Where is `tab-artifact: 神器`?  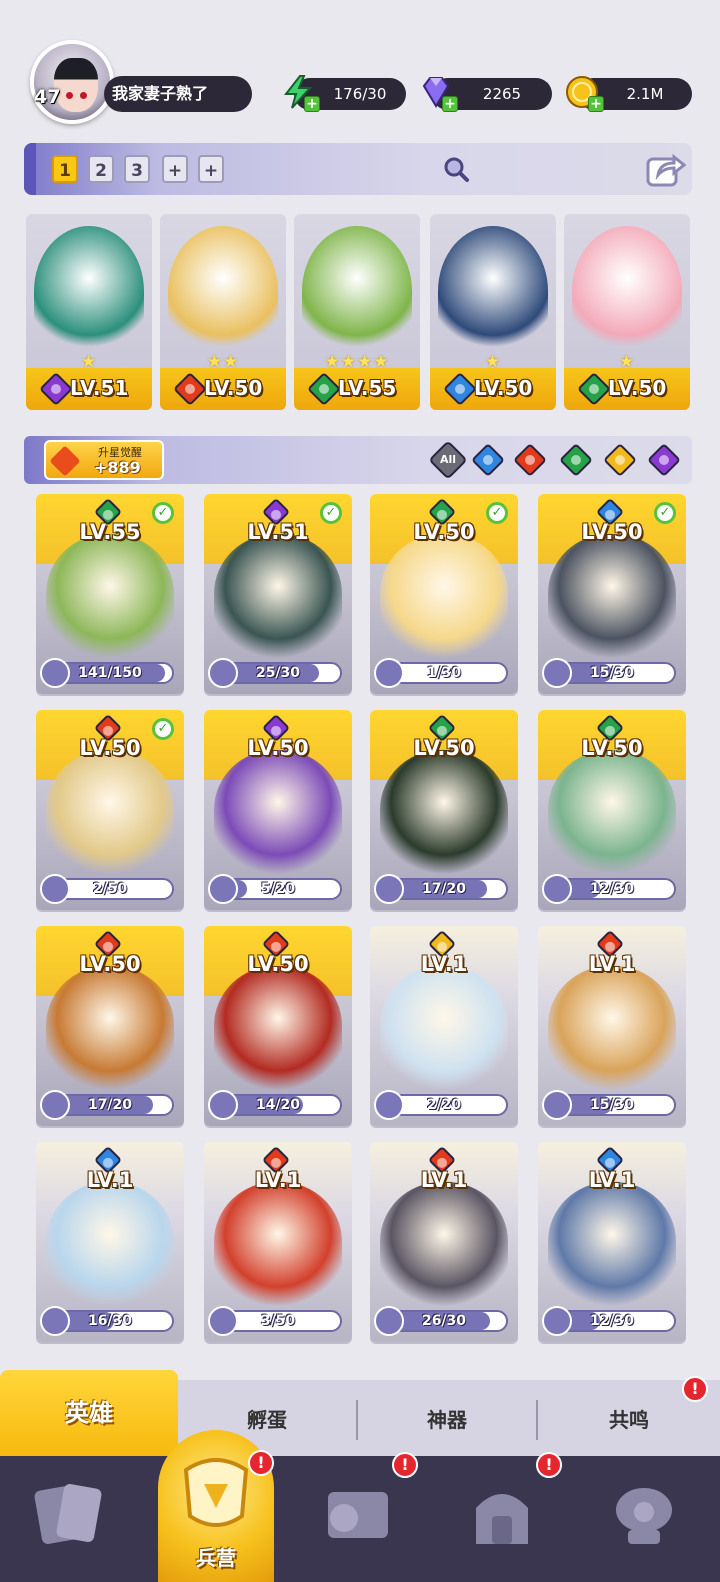
tab-artifact: 神器 is located at coordinates (447, 1418).